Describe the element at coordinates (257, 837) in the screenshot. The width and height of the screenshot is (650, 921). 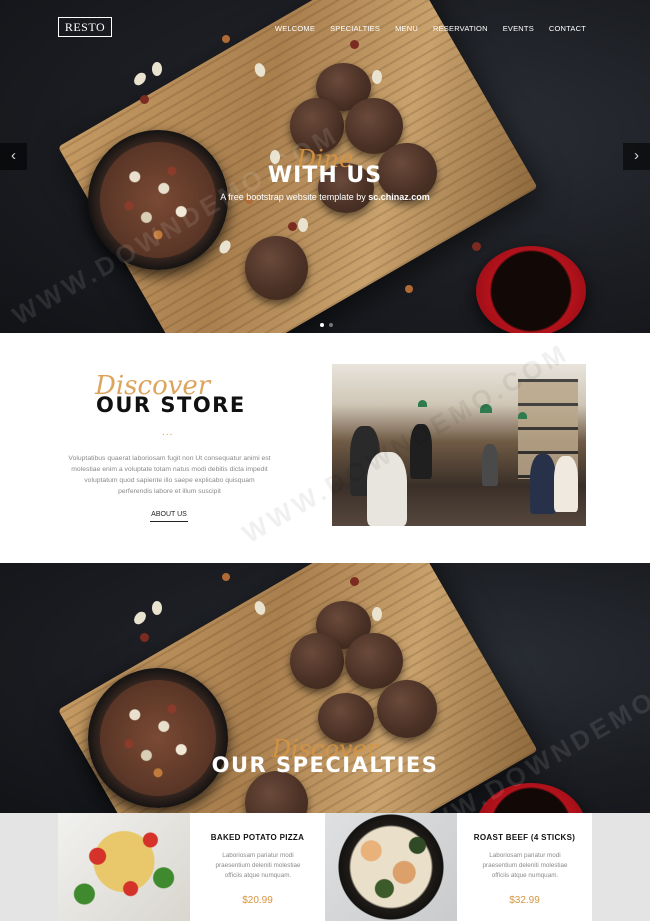
I see `menu-item-name: BAKED POTATO PIZZA` at that location.